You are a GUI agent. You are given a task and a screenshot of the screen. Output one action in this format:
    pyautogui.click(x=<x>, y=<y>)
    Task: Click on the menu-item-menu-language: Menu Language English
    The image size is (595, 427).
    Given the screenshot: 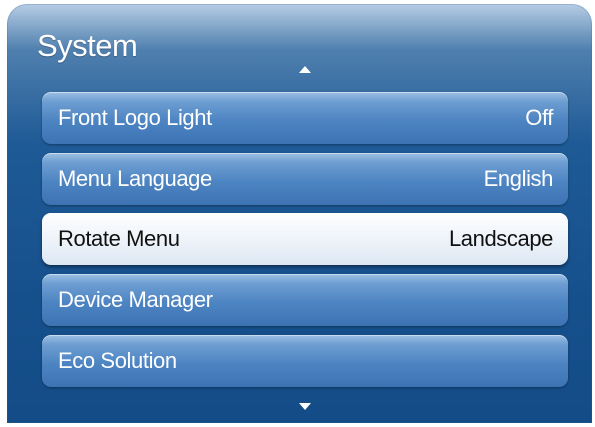 What is the action you would take?
    pyautogui.click(x=305, y=179)
    